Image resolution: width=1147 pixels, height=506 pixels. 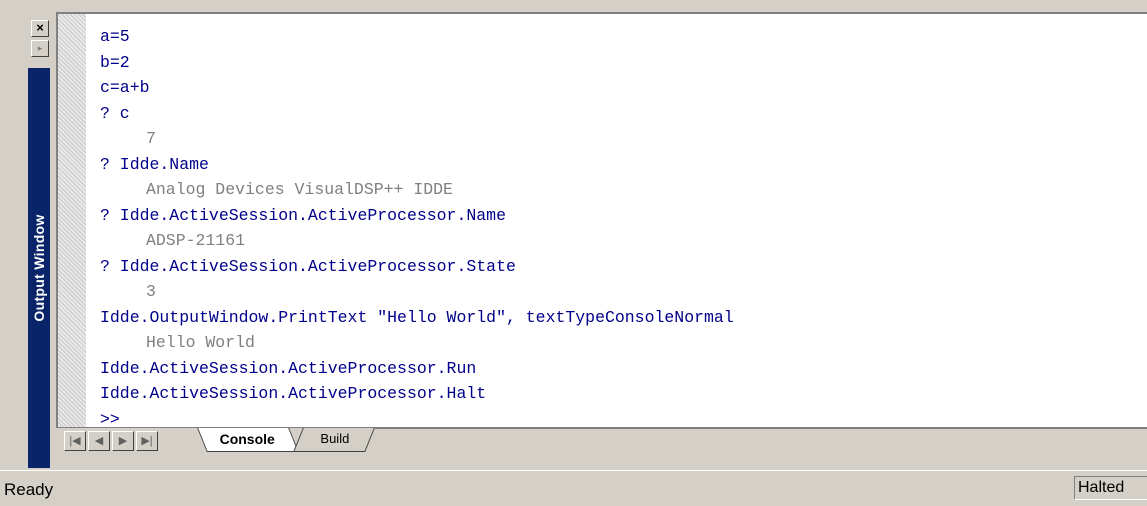 What do you see at coordinates (115, 62) in the screenshot?
I see `console-command-line: b=2` at bounding box center [115, 62].